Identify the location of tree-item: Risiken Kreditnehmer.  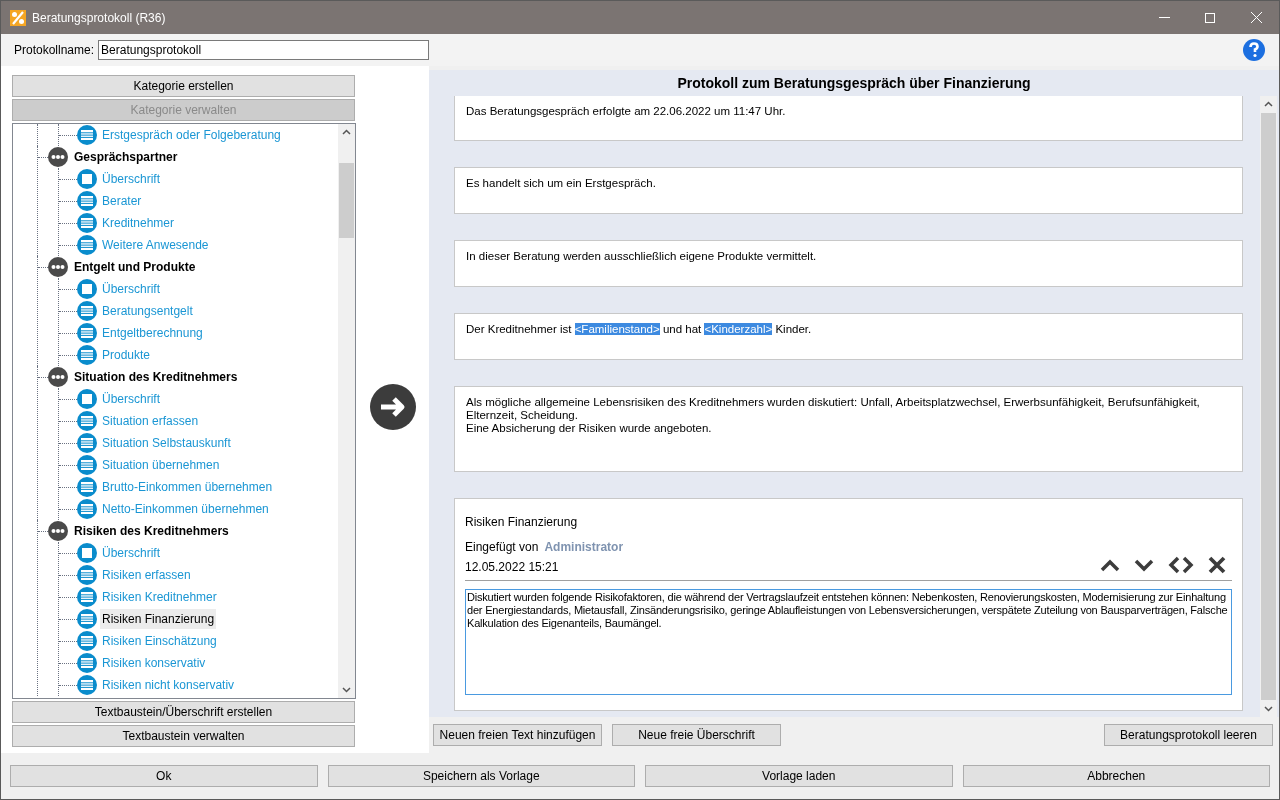
(159, 597).